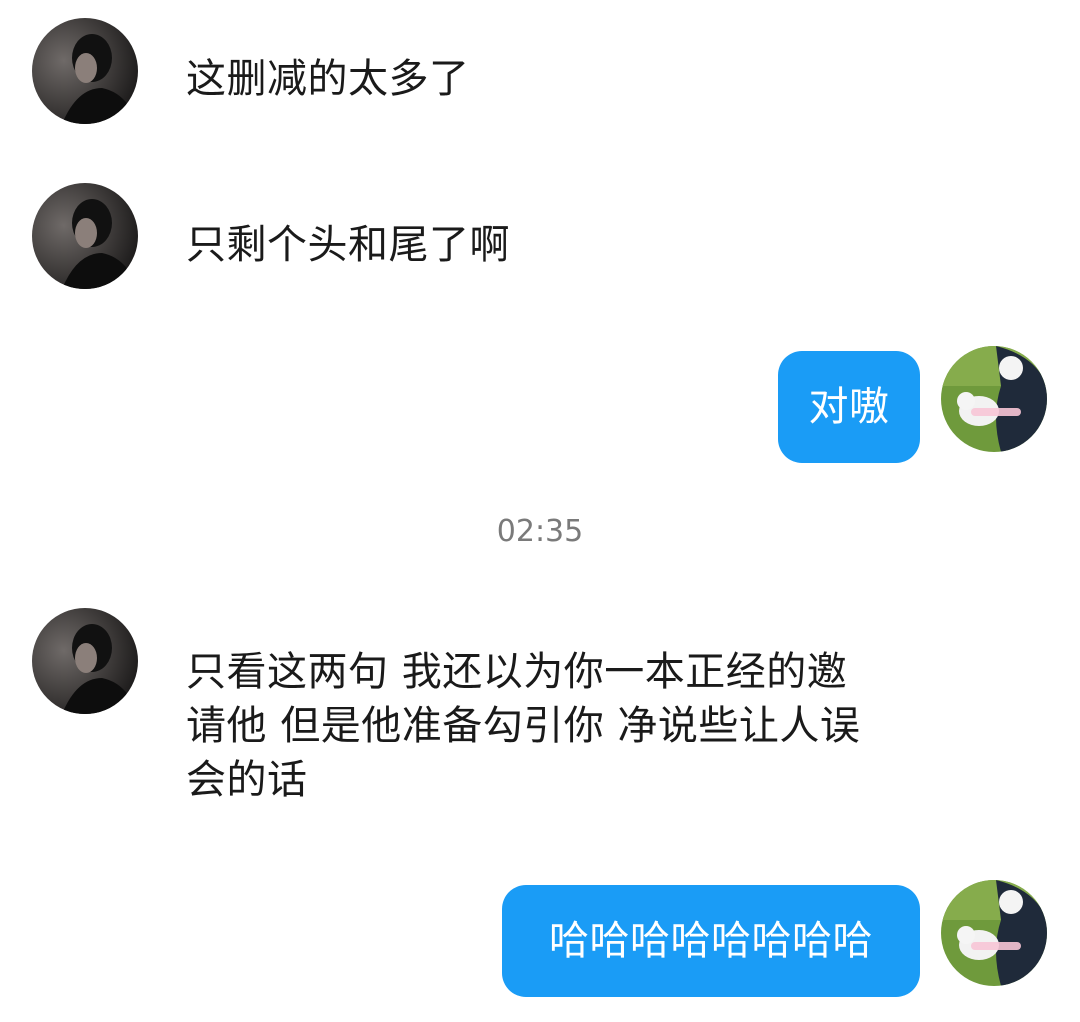 This screenshot has width=1080, height=1022. I want to click on sent-message-text: 对嗷, so click(849, 407).